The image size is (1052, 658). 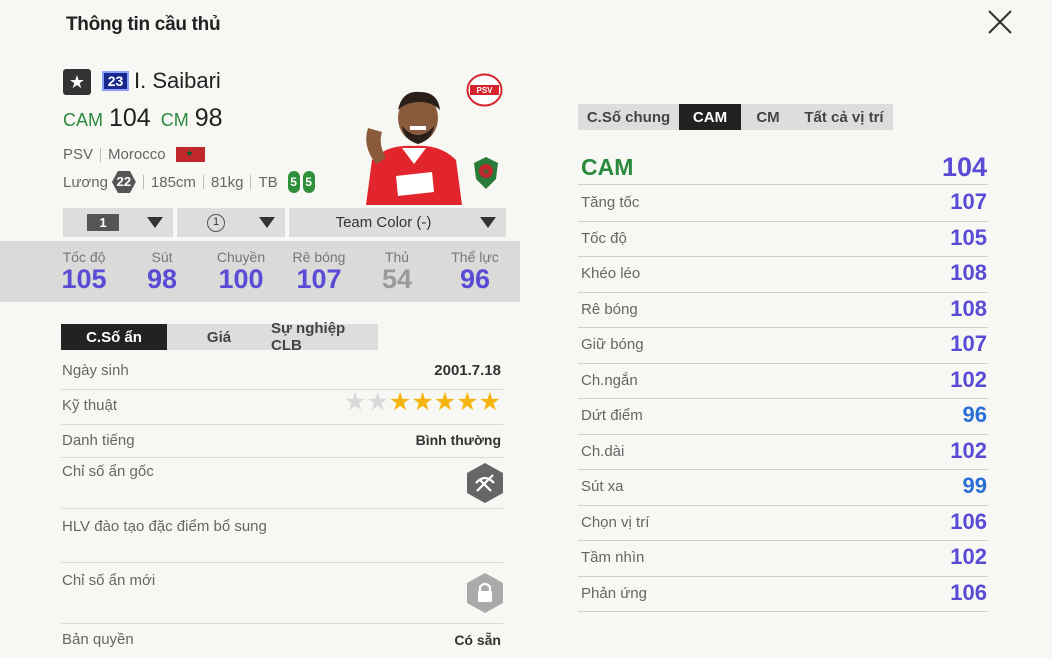 I want to click on salary-badge: 22, so click(x=123, y=182).